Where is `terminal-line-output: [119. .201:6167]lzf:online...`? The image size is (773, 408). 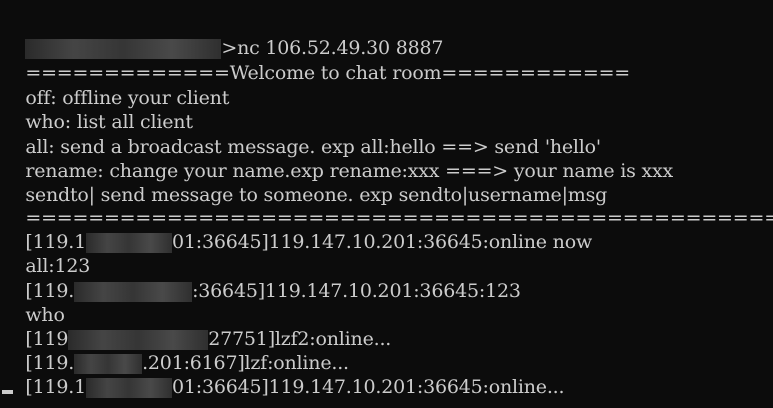 terminal-line-output: [119. .201:6167]lzf:online... is located at coordinates (175, 350).